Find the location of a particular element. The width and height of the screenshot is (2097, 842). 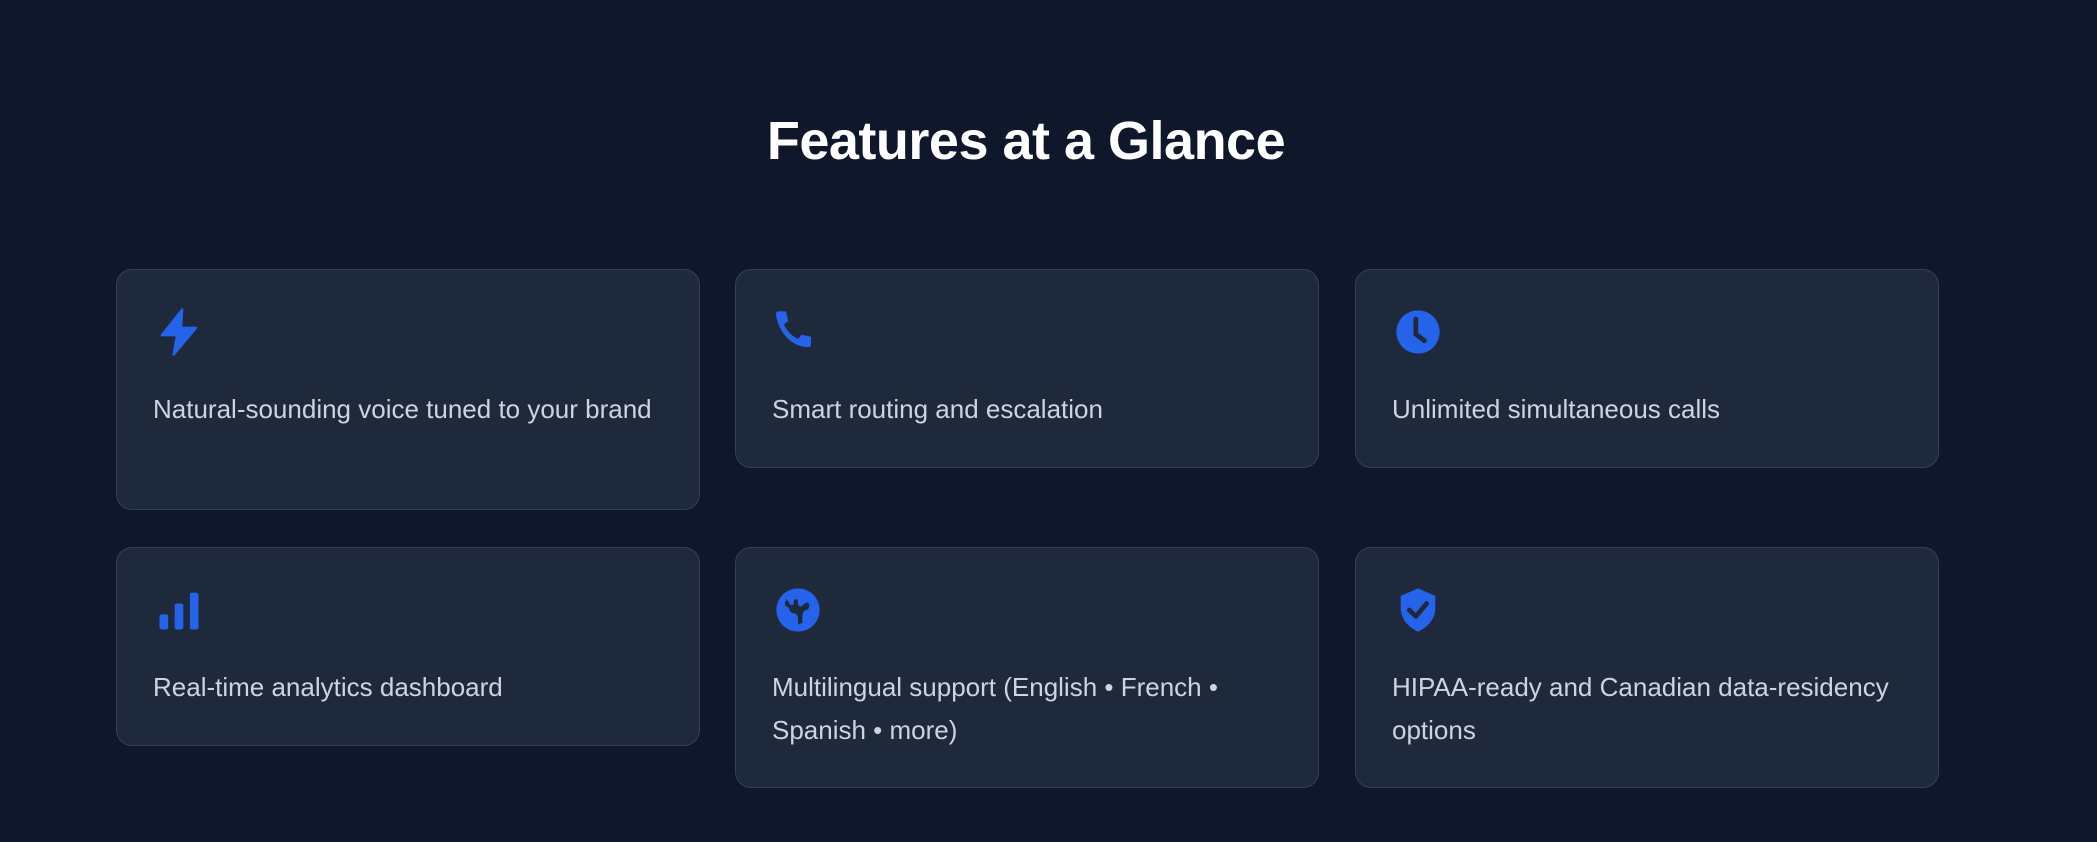

shield-check-icon is located at coordinates (1418, 610).